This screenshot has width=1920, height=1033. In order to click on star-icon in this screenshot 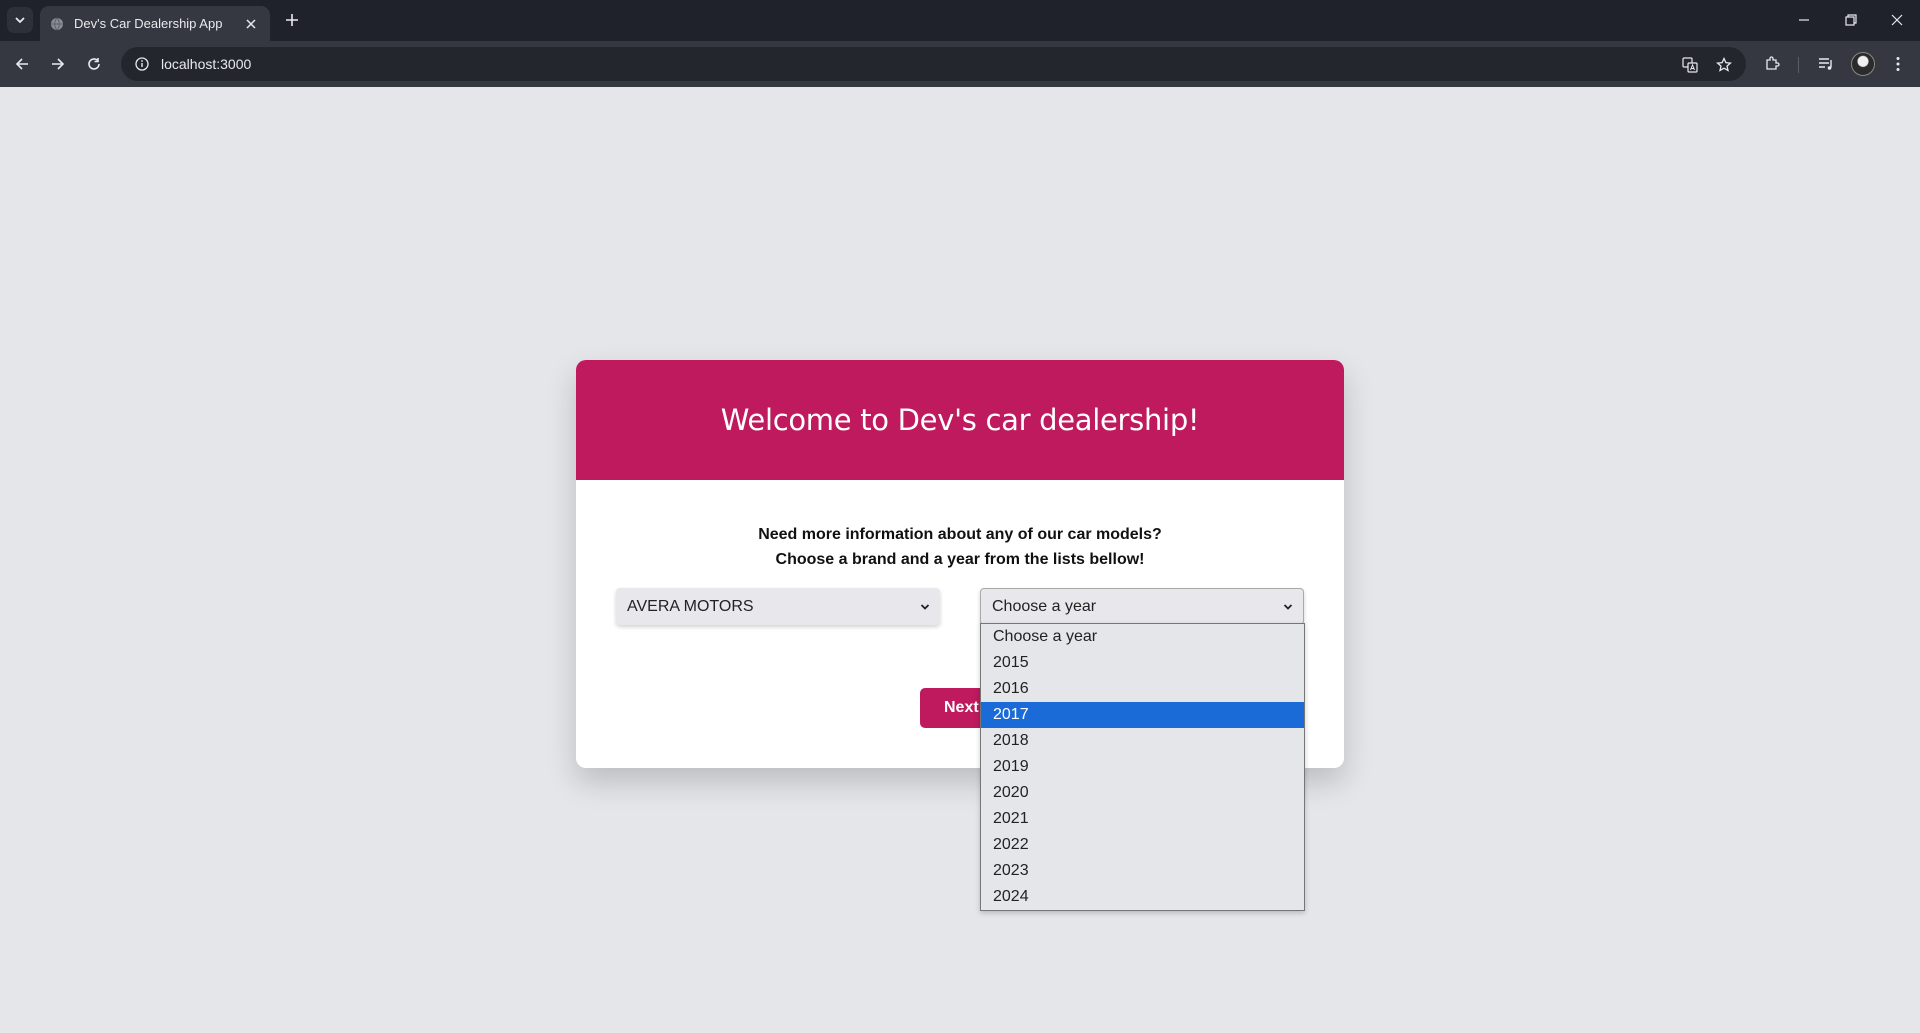, I will do `click(1724, 65)`.